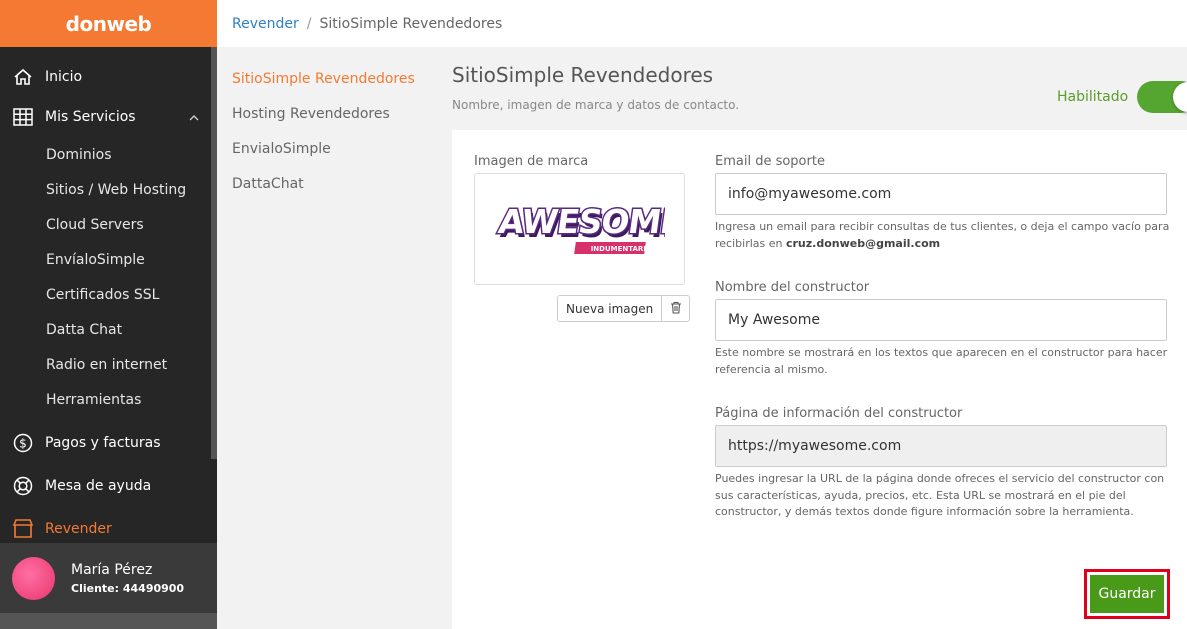 This screenshot has height=629, width=1187. I want to click on breadcrumb-link-revender: Revender, so click(265, 24).